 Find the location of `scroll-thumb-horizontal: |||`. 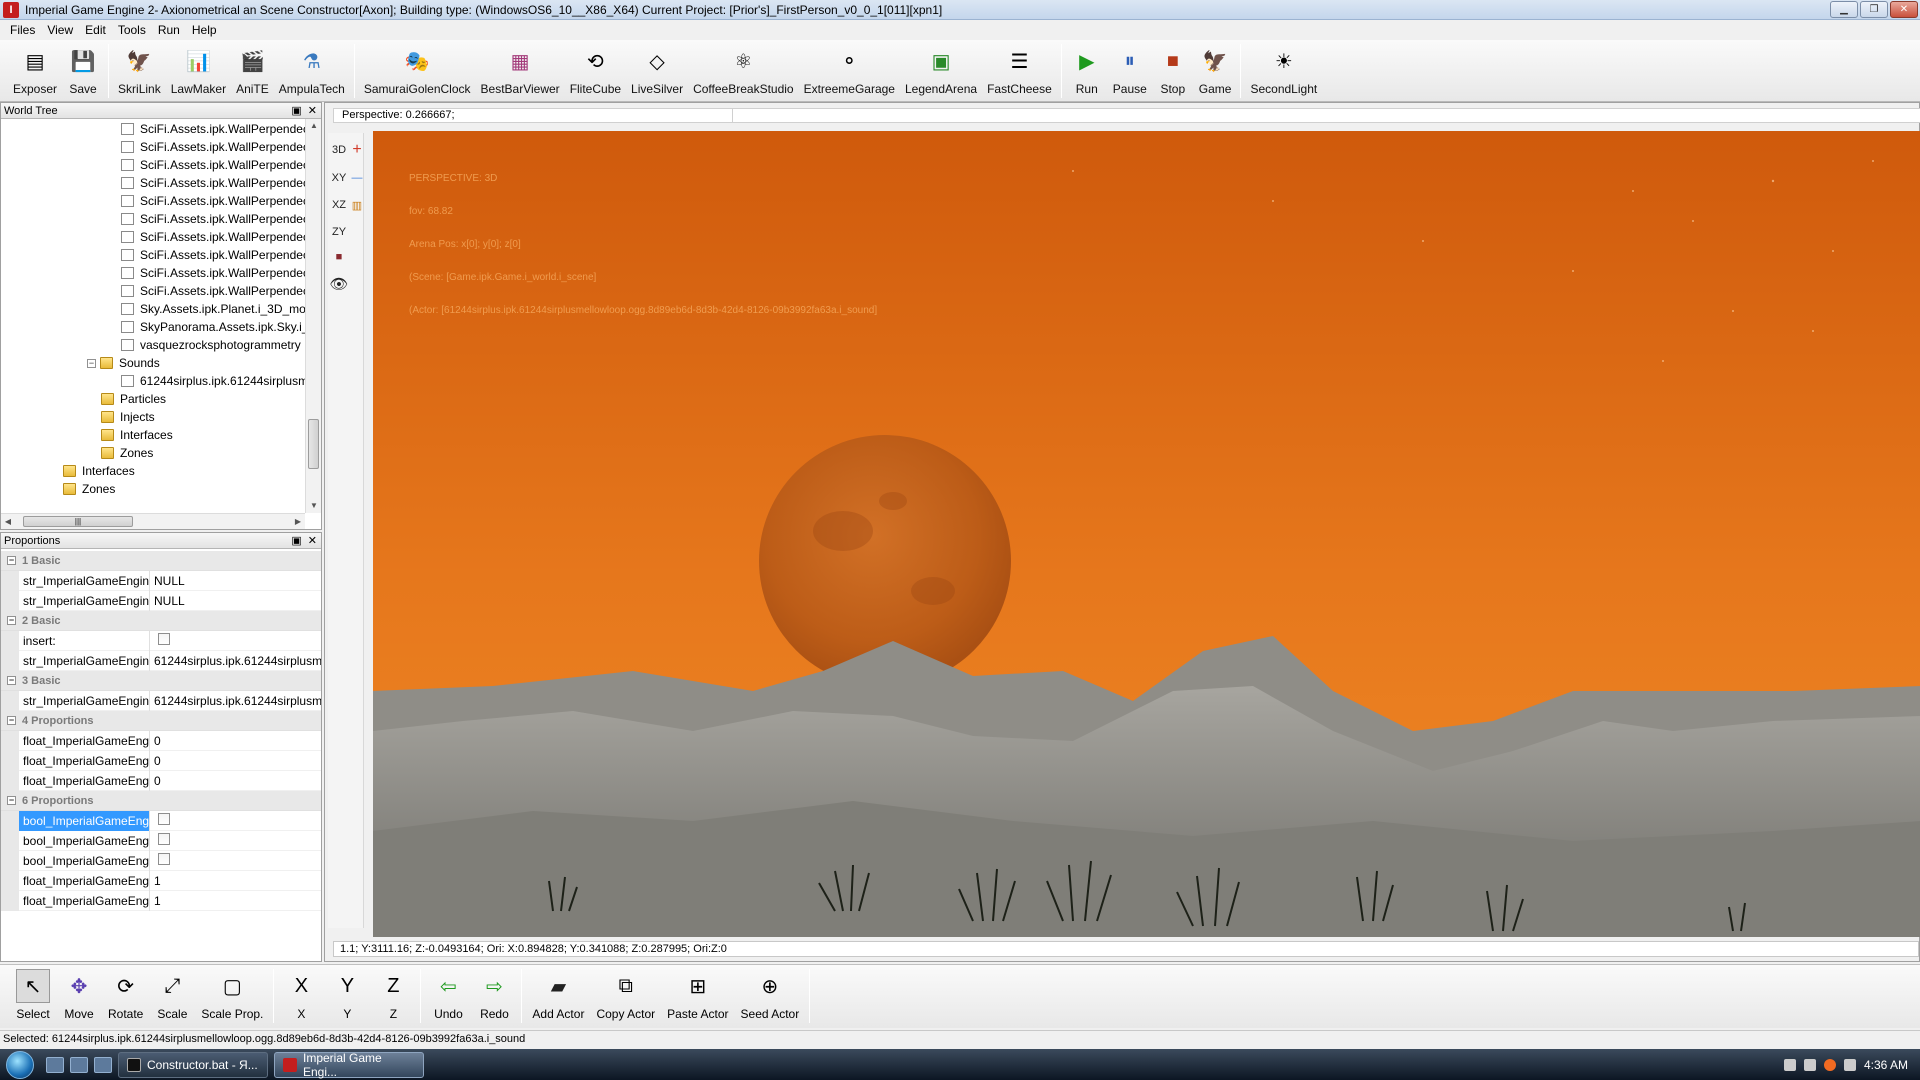

scroll-thumb-horizontal: ||| is located at coordinates (78, 521).